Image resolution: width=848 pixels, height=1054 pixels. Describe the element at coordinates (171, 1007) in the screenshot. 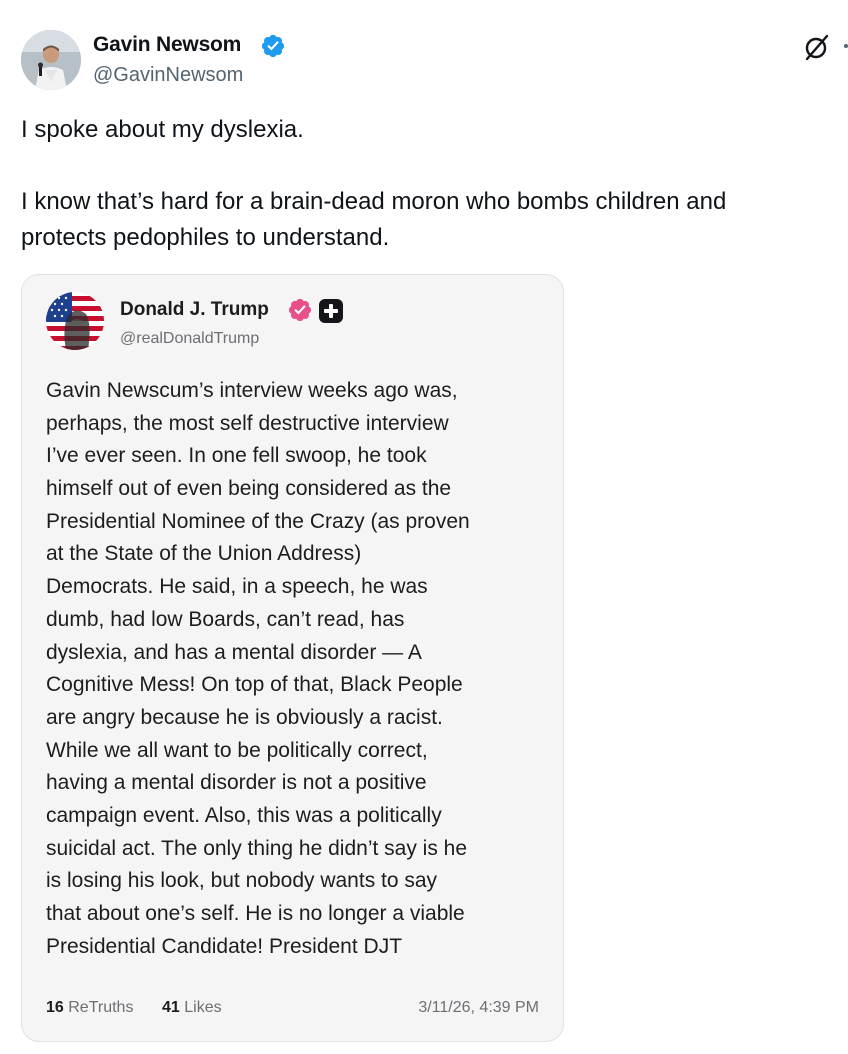

I see `likes-count: 41` at that location.